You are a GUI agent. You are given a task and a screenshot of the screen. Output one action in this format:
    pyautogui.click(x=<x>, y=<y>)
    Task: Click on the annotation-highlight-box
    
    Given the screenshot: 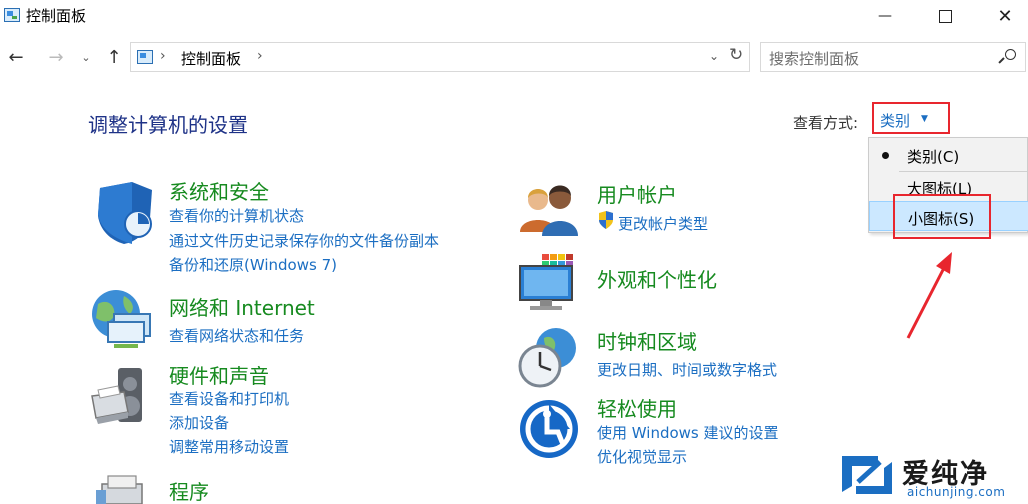 What is the action you would take?
    pyautogui.click(x=942, y=216)
    